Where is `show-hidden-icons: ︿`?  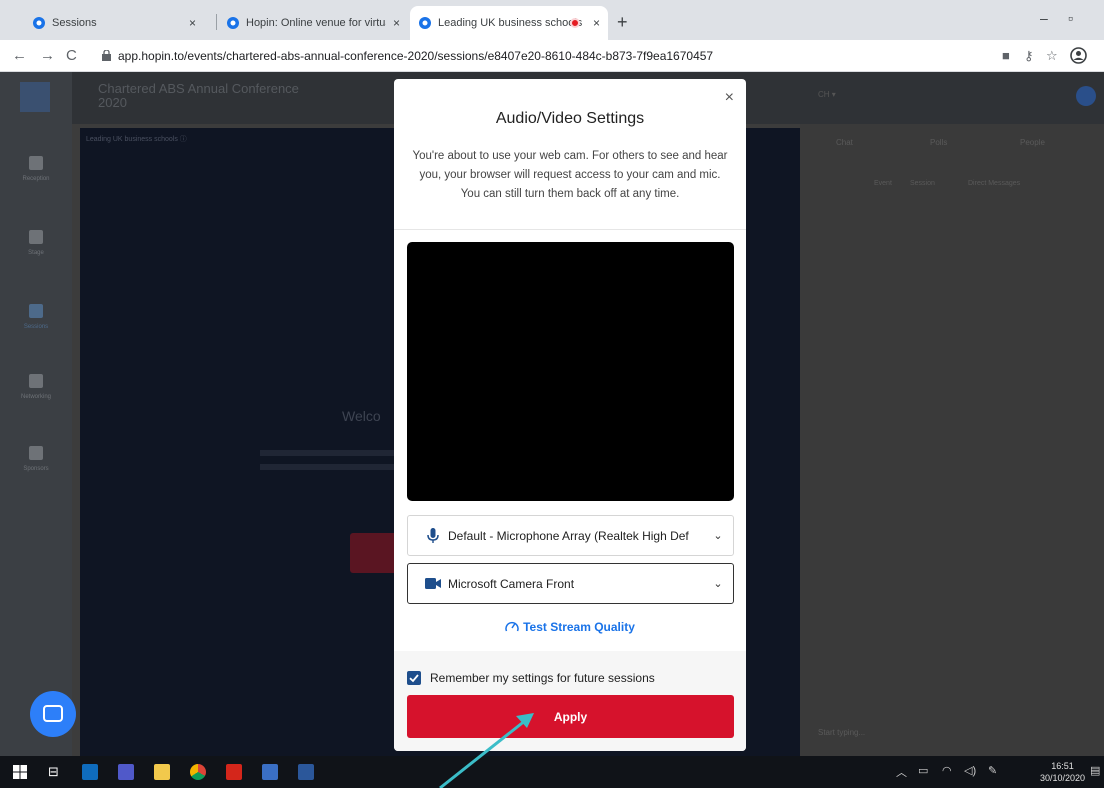
show-hidden-icons: ︿ is located at coordinates (901, 772).